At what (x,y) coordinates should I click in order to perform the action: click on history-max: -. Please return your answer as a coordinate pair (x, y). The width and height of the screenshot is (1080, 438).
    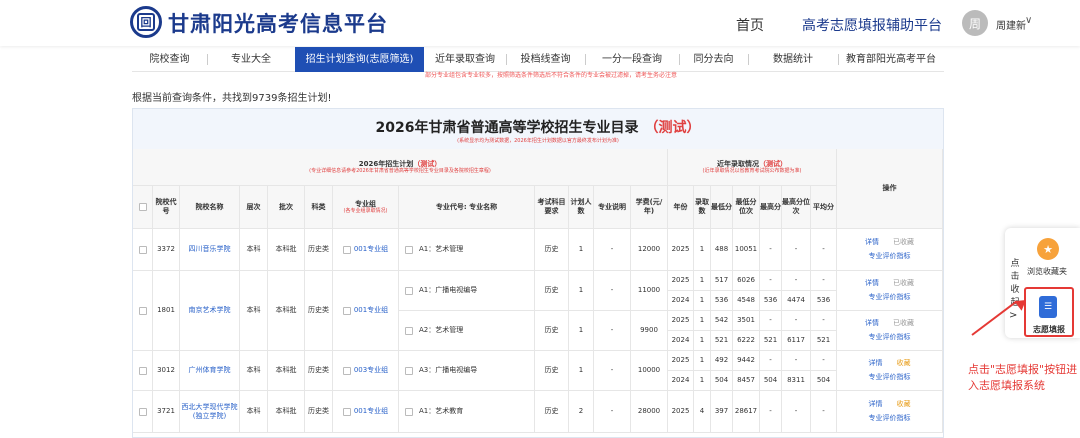
    Looking at the image, I should click on (771, 412).